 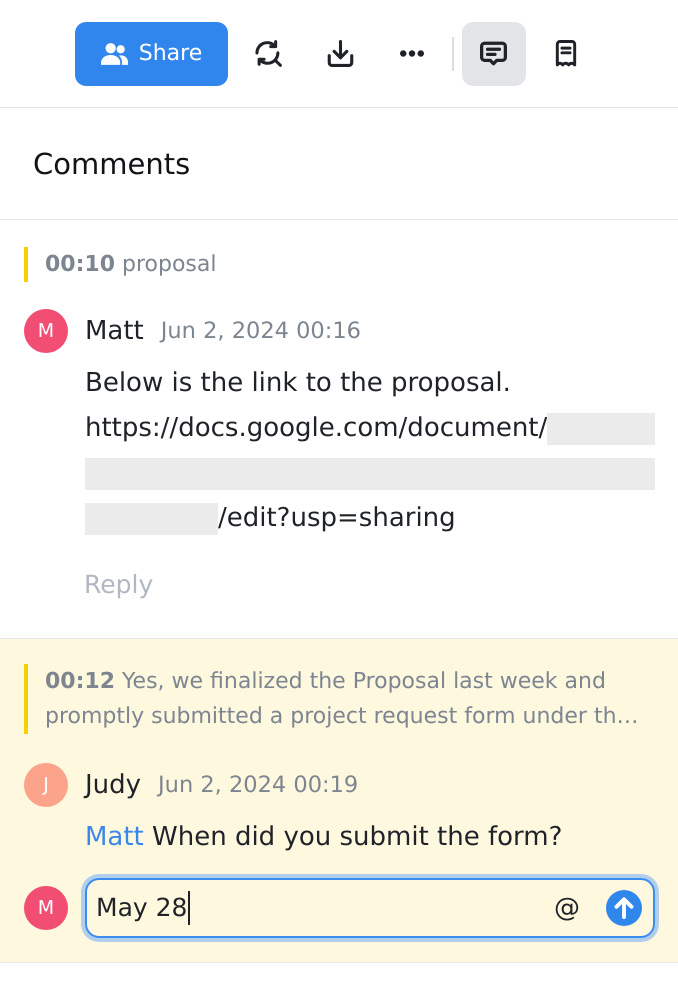 I want to click on note-icon, so click(x=565, y=53).